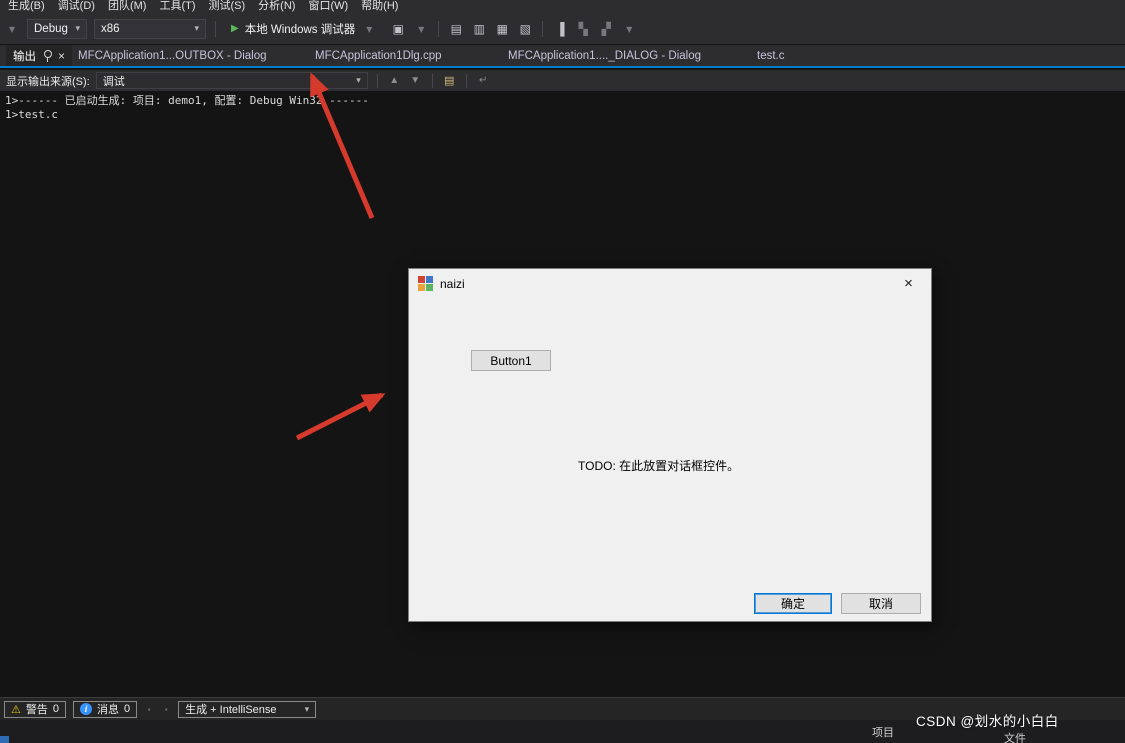 This screenshot has width=1125, height=743. Describe the element at coordinates (606, 29) in the screenshot. I see `next-bookmark-icon: ▞` at that location.